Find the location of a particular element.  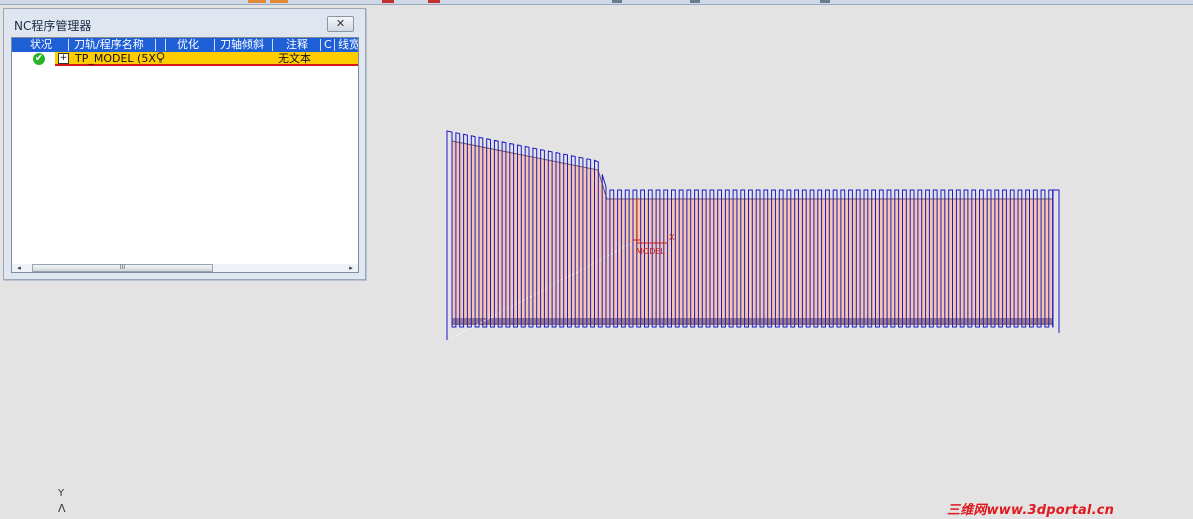

dialog-title: NC程序管理器 is located at coordinates (53, 26).